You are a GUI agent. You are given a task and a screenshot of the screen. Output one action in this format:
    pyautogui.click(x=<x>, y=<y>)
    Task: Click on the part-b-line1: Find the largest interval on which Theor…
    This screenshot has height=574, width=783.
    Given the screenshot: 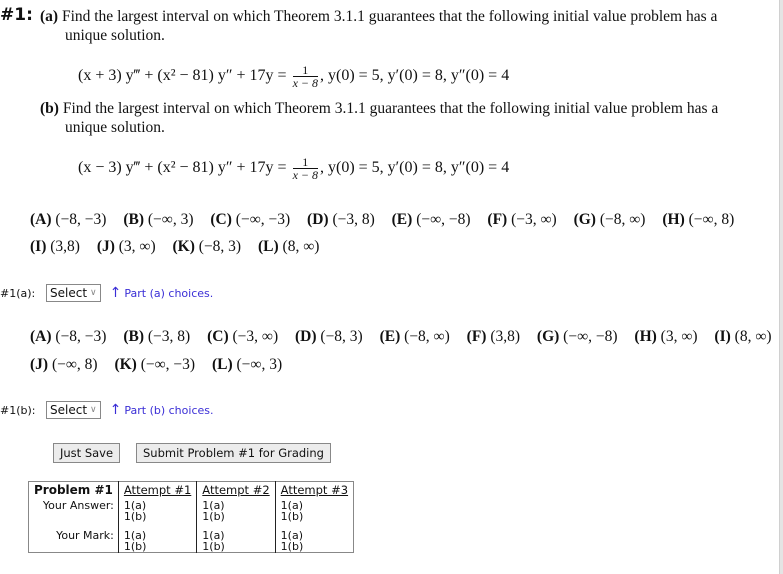 What is the action you would take?
    pyautogui.click(x=390, y=108)
    